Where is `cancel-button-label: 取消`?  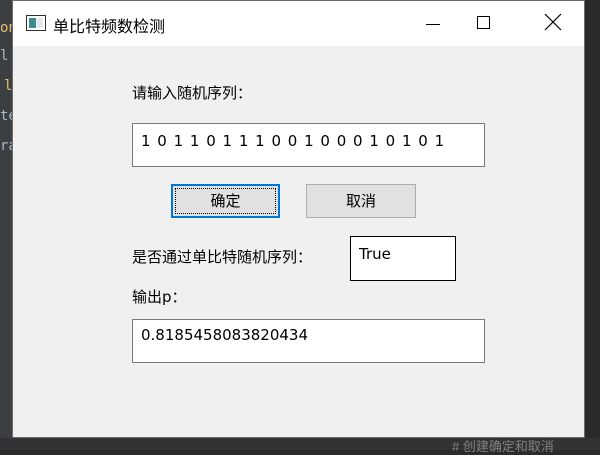
cancel-button-label: 取消 is located at coordinates (360, 201).